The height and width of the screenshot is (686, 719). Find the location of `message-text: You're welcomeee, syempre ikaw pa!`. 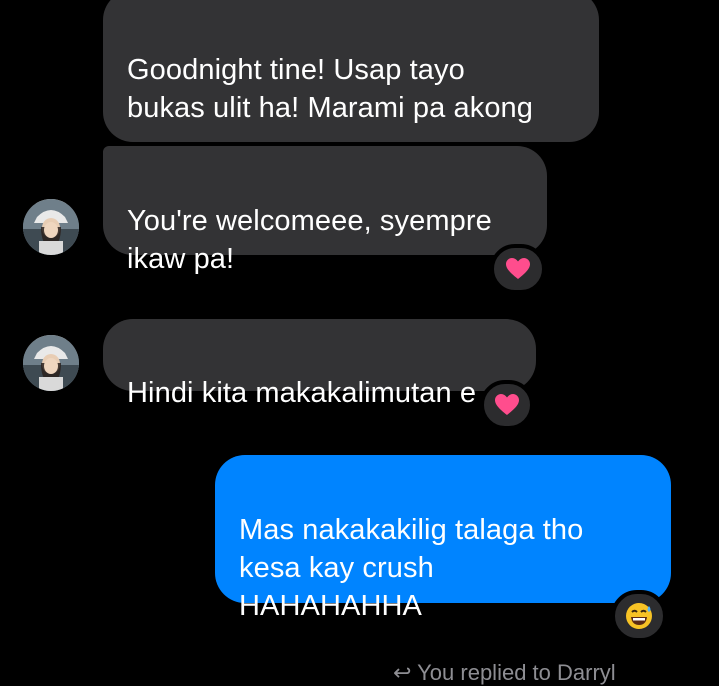

message-text: You're welcomeee, syempre ikaw pa! is located at coordinates (309, 240).